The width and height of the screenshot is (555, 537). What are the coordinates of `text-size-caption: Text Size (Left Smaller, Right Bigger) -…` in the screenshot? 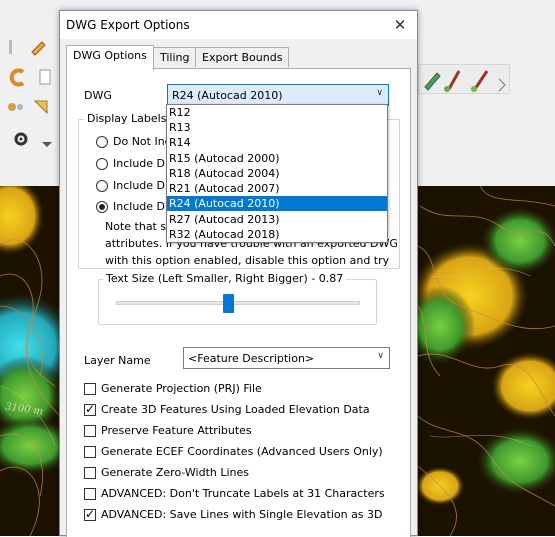 It's located at (225, 278).